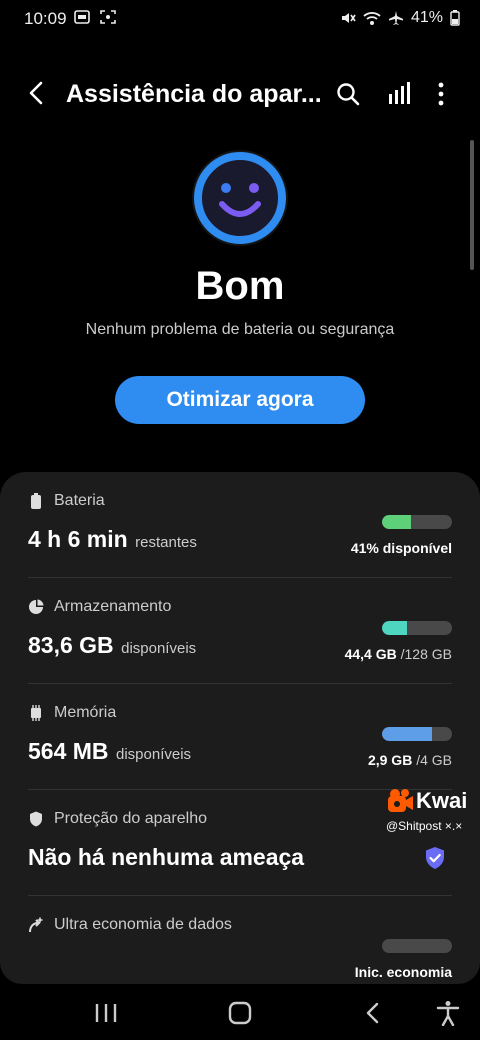  What do you see at coordinates (240, 400) in the screenshot?
I see `optimize-now-button: Otimizar agora` at bounding box center [240, 400].